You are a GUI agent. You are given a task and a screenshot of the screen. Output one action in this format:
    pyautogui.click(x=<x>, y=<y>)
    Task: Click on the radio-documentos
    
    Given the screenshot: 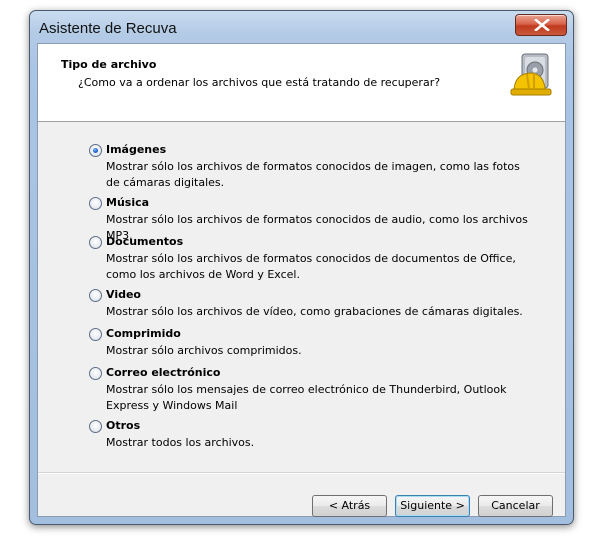 What is the action you would take?
    pyautogui.click(x=95, y=242)
    